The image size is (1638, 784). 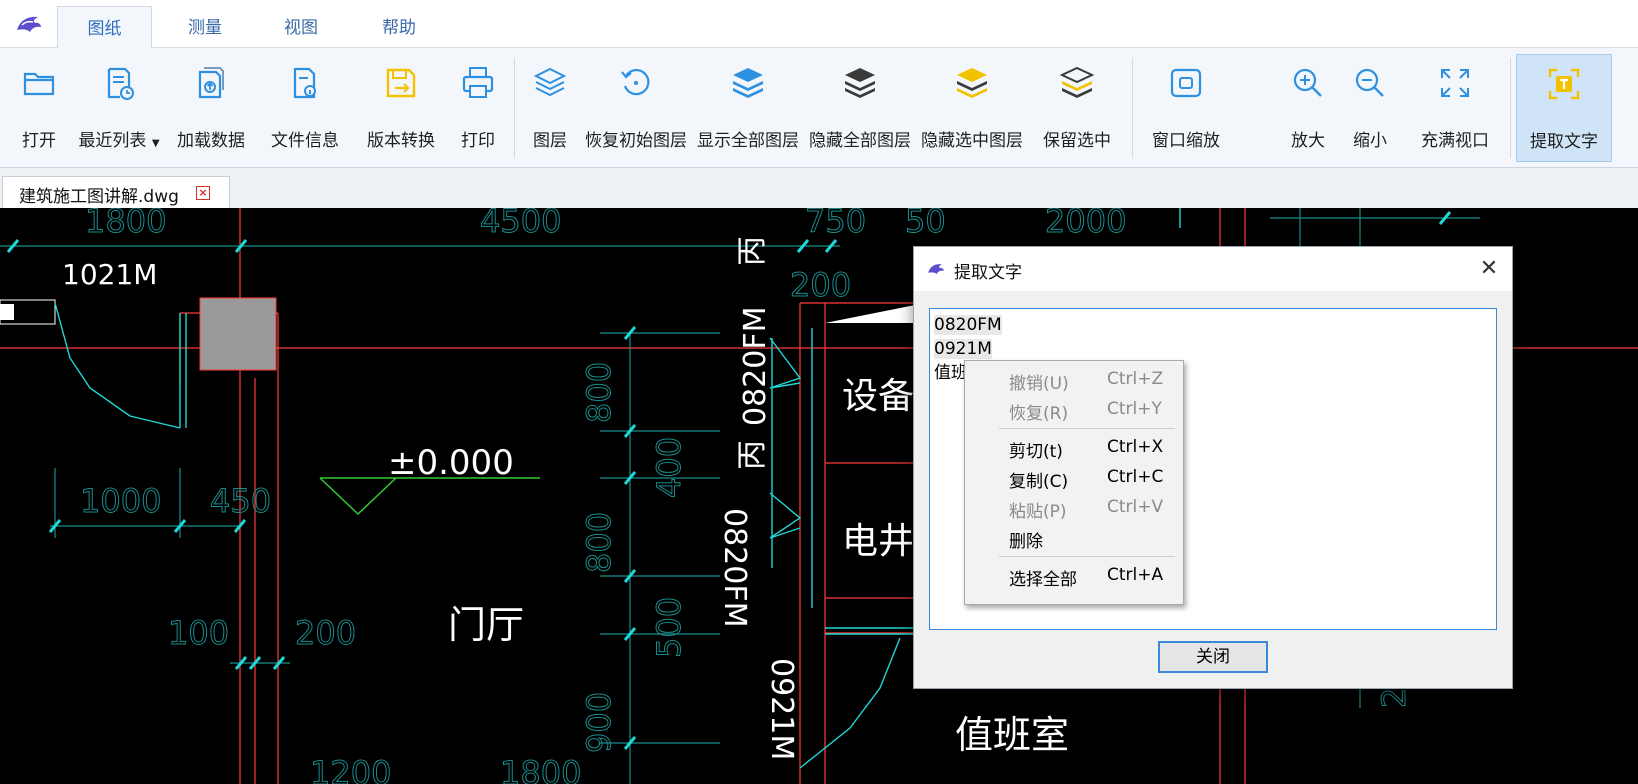 I want to click on hide-all-layers-label: 隐藏全部图层, so click(x=860, y=141).